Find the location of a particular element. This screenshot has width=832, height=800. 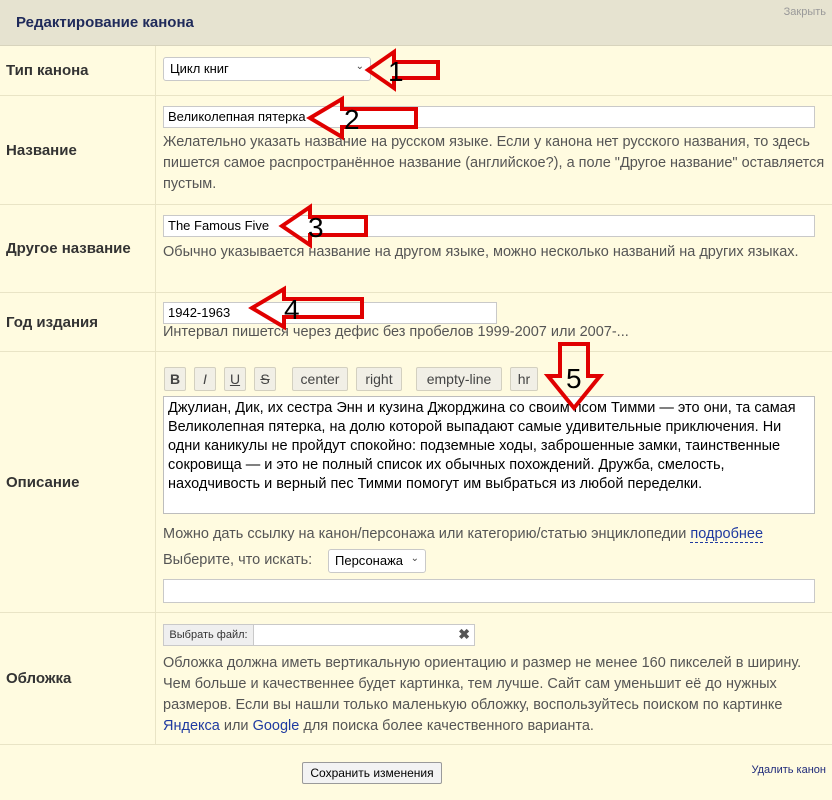

right-button: right is located at coordinates (379, 379).